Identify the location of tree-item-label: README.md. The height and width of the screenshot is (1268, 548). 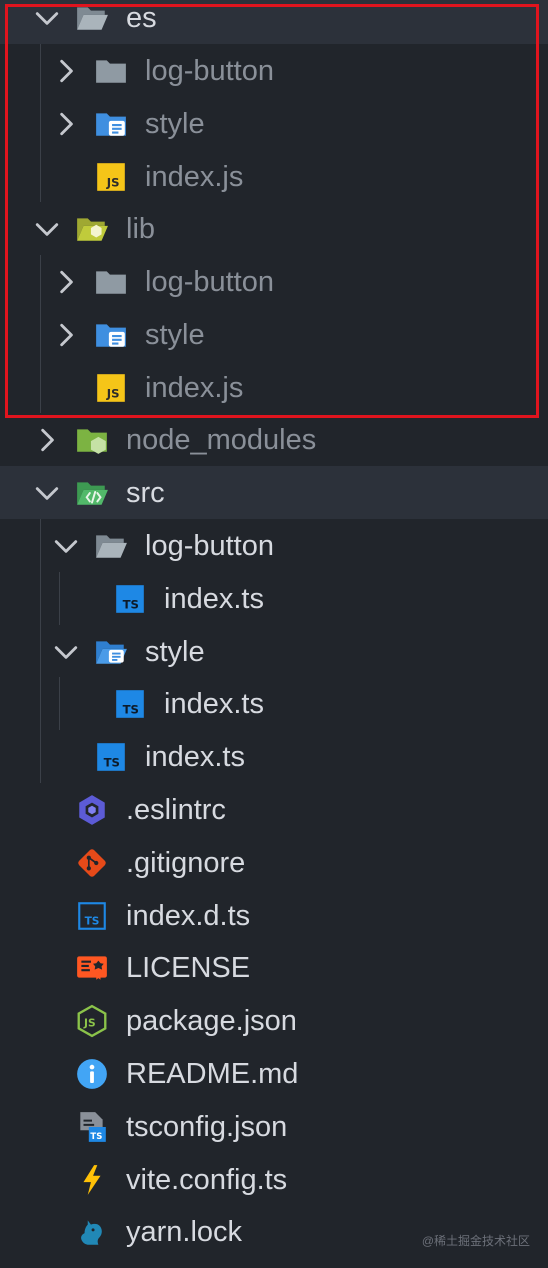
(212, 1073).